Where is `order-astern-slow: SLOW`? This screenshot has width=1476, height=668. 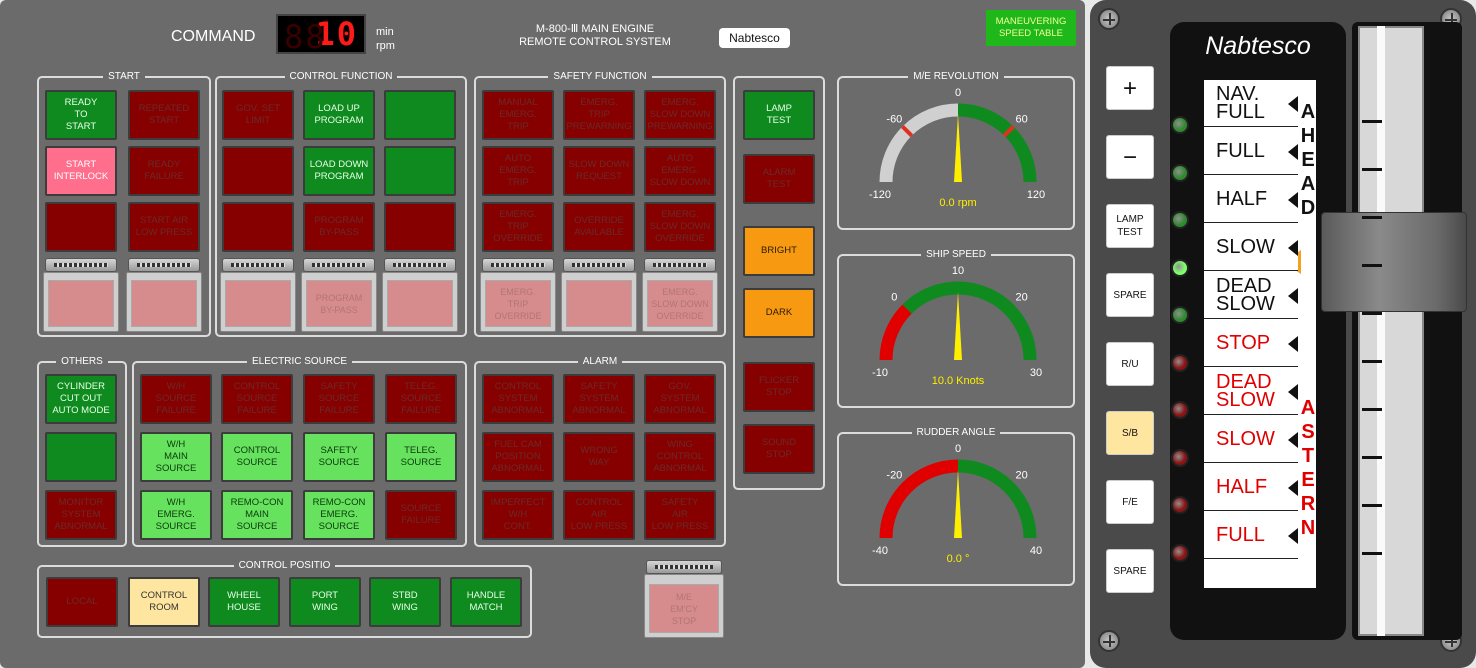
order-astern-slow: SLOW is located at coordinates (1251, 439).